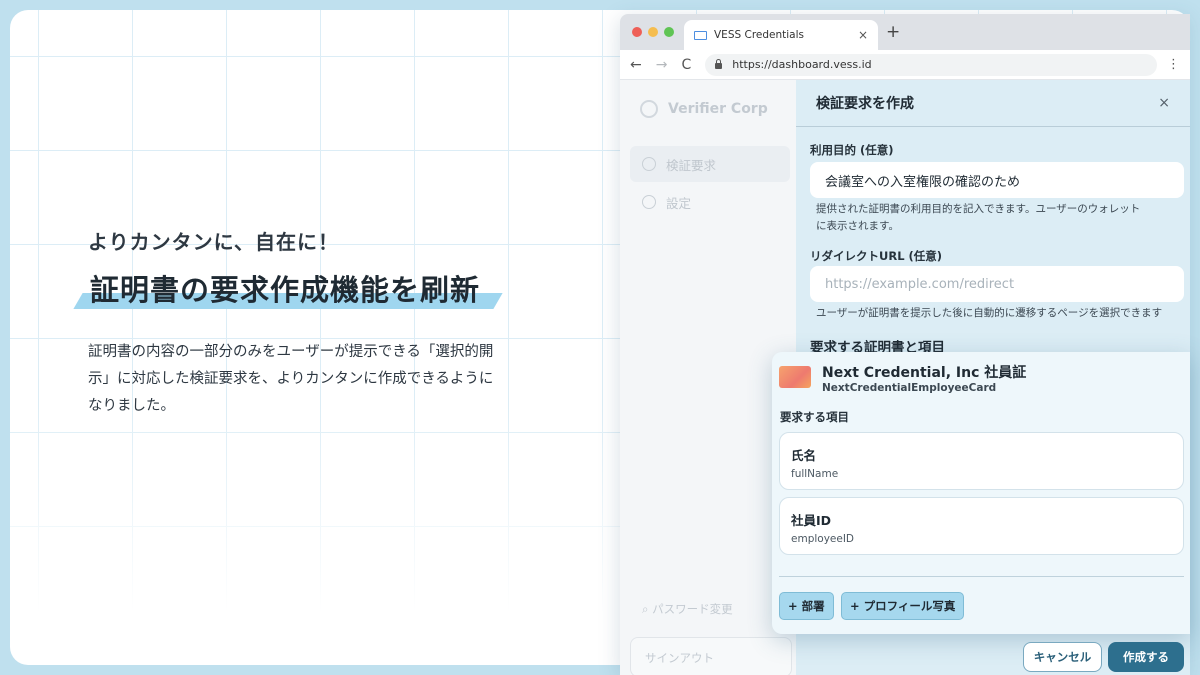 The image size is (1200, 675). Describe the element at coordinates (649, 164) in the screenshot. I see `check-circle-icon` at that location.